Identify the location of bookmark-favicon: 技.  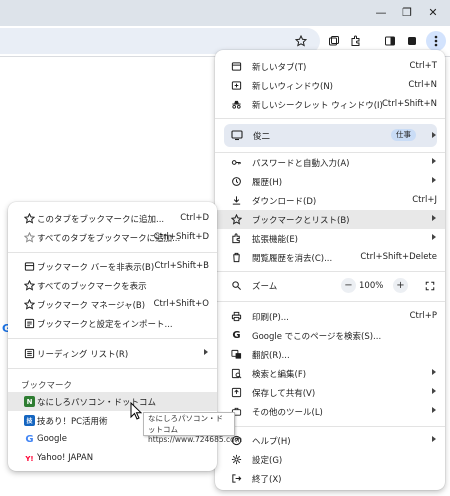
(29, 420).